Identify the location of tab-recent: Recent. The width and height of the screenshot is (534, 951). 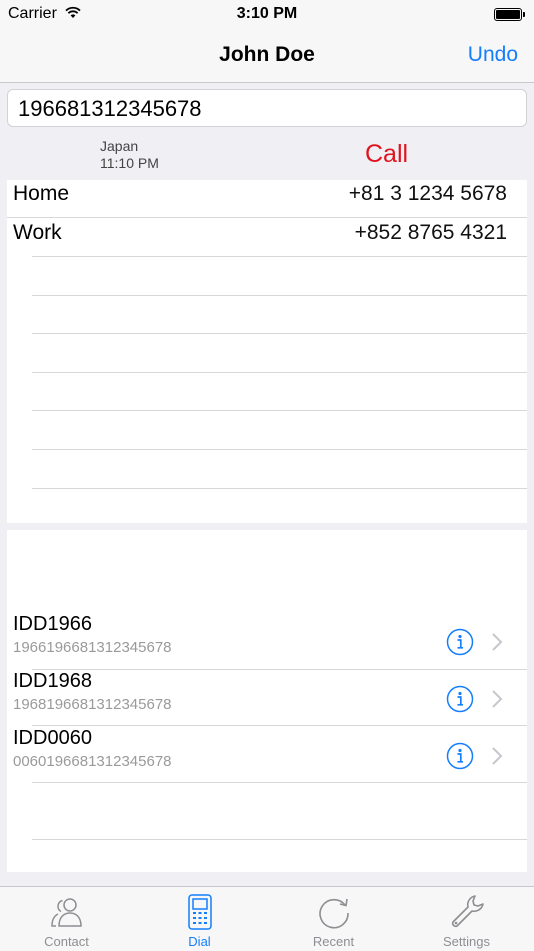
(333, 919).